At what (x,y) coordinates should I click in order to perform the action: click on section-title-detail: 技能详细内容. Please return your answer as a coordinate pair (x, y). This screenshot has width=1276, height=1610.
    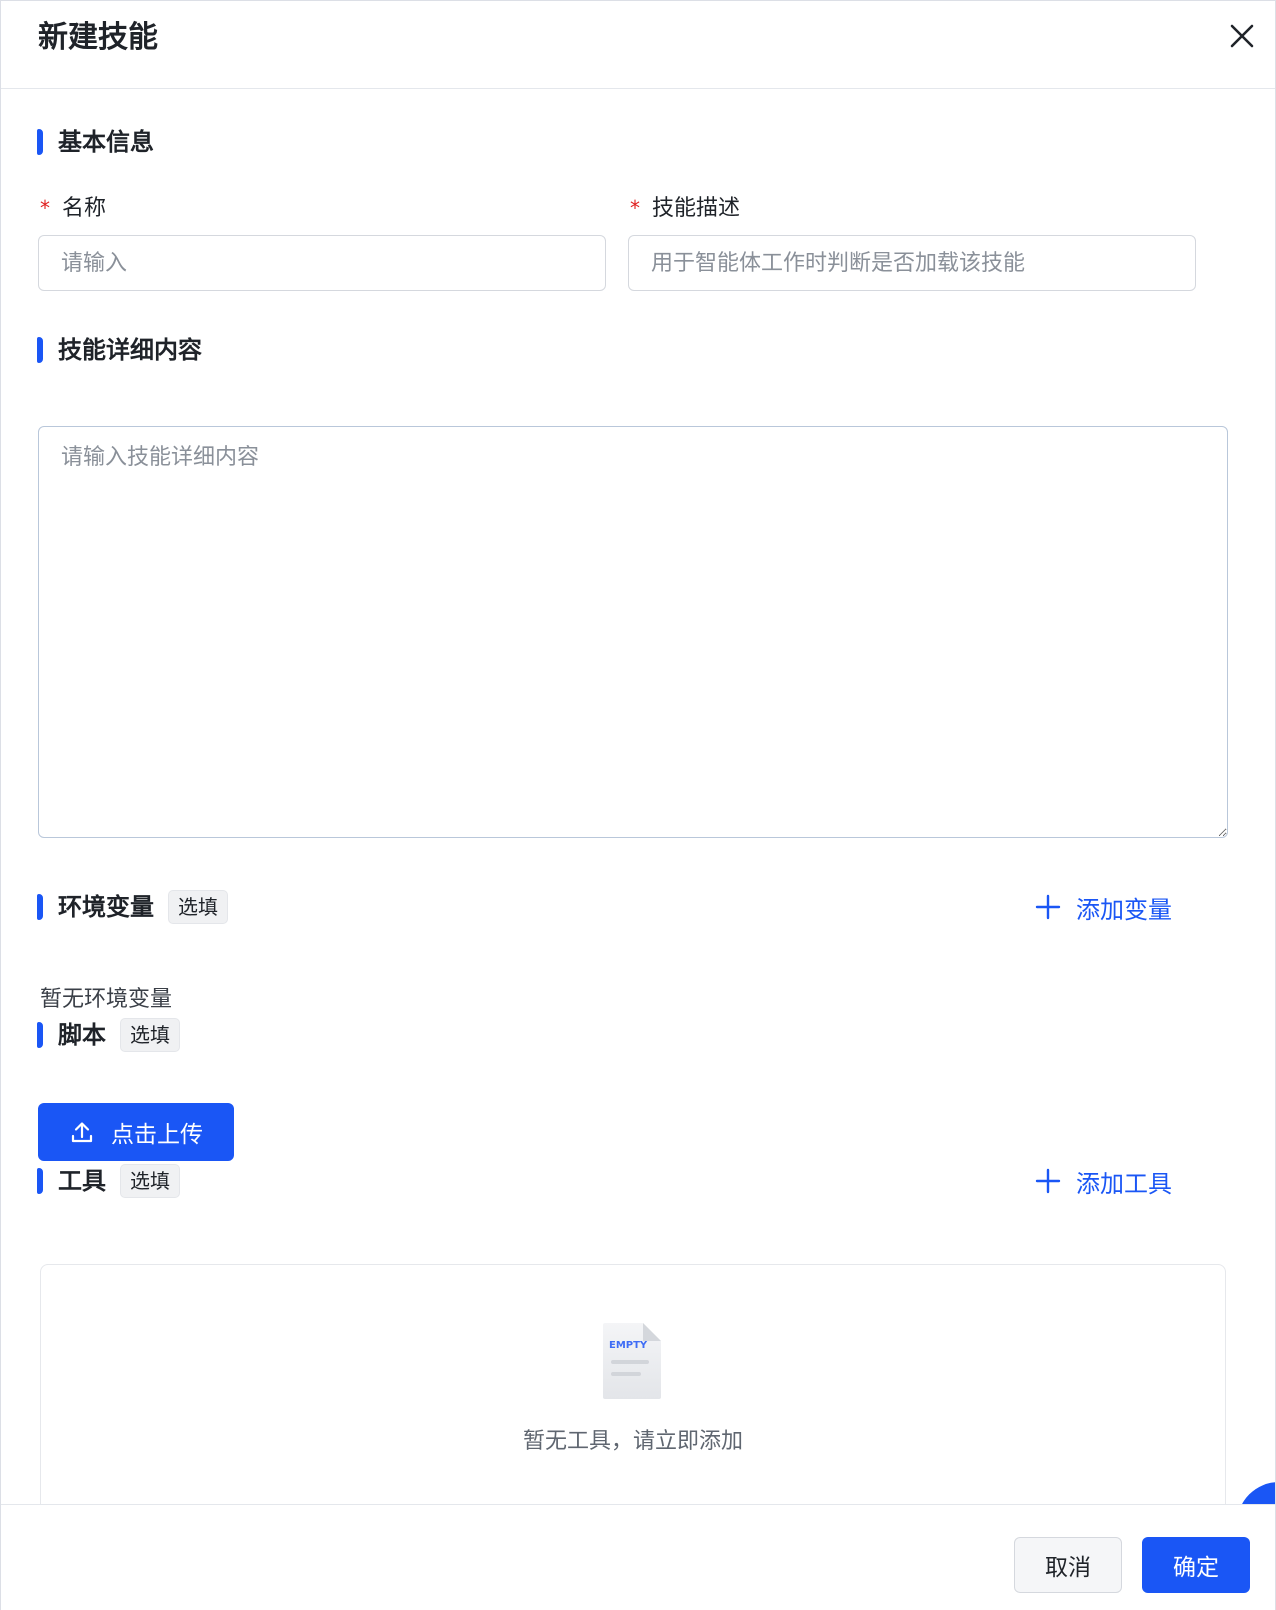
    Looking at the image, I should click on (130, 350).